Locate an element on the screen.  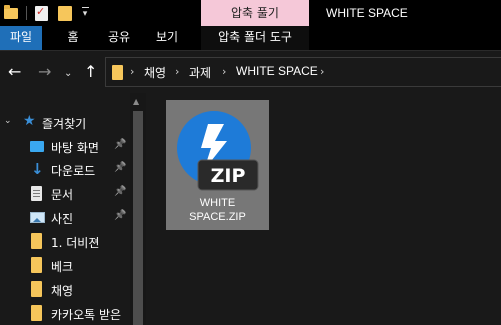
file-name-line: SPACE.ZIP is located at coordinates (217, 217).